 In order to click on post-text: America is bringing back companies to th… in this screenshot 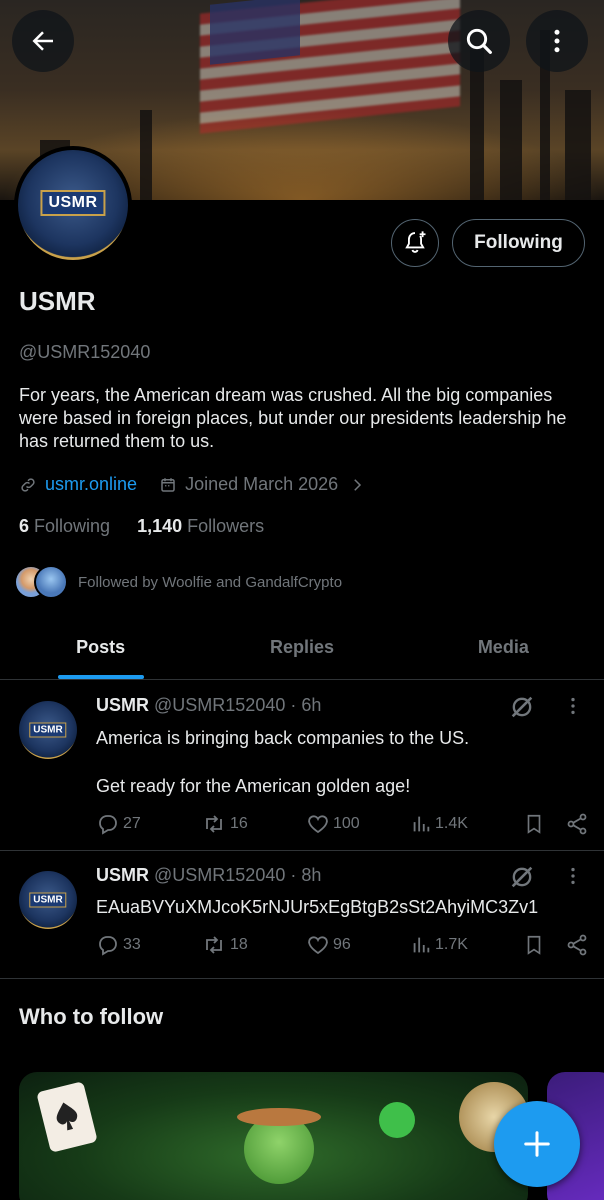, I will do `click(283, 762)`.